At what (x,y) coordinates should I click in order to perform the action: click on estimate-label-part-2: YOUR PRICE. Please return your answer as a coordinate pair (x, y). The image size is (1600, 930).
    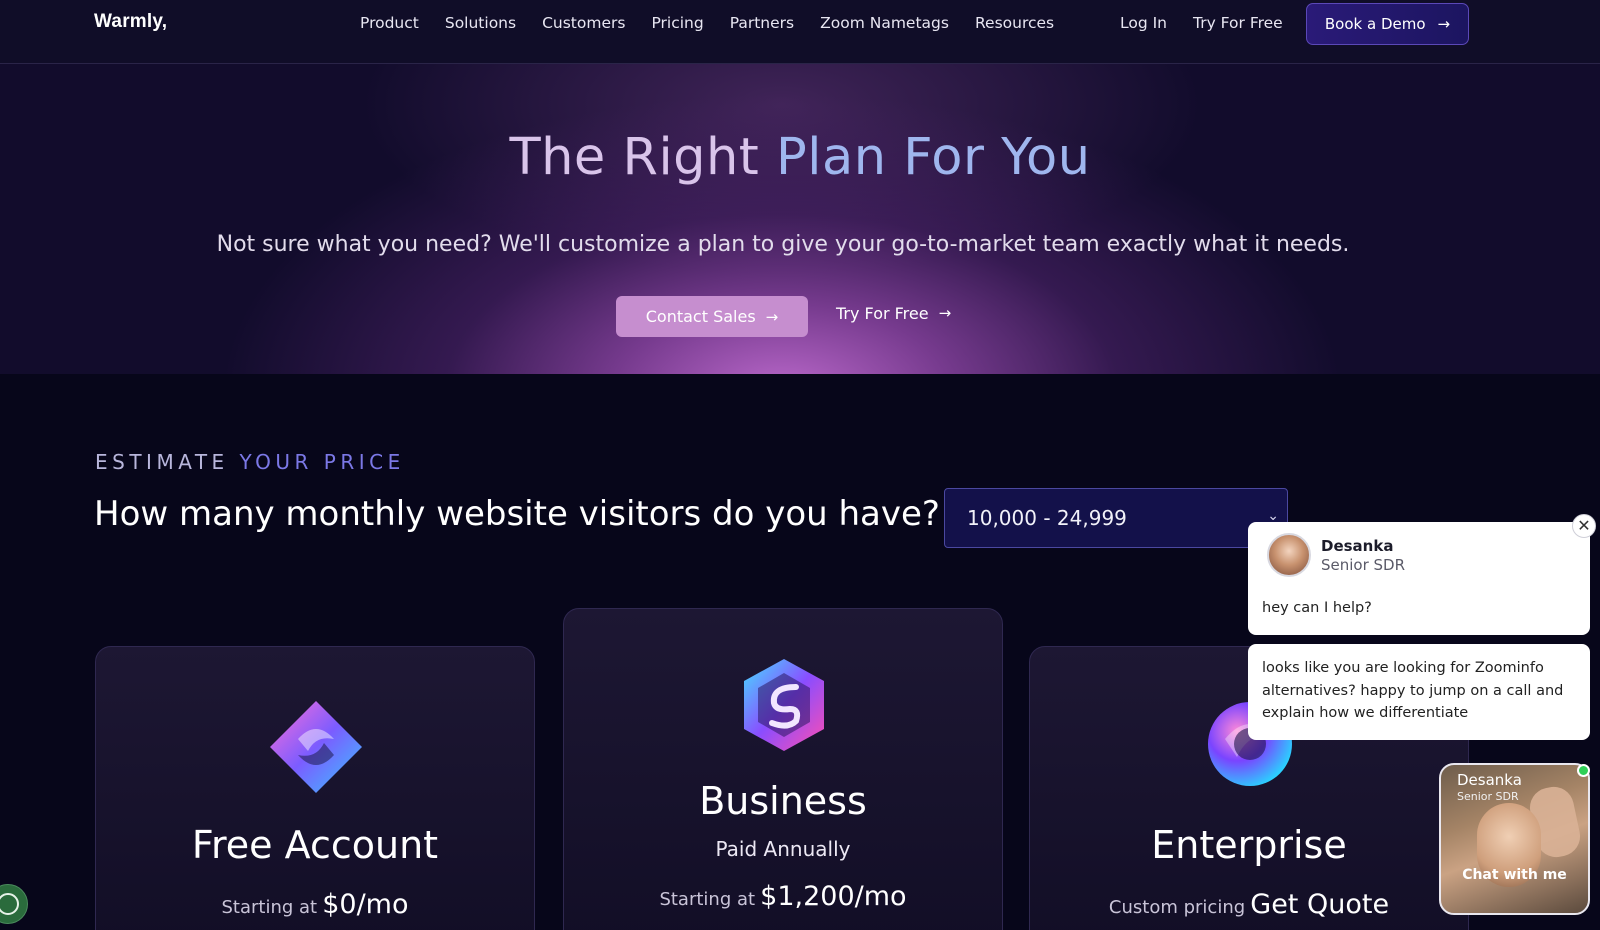
    Looking at the image, I should click on (322, 462).